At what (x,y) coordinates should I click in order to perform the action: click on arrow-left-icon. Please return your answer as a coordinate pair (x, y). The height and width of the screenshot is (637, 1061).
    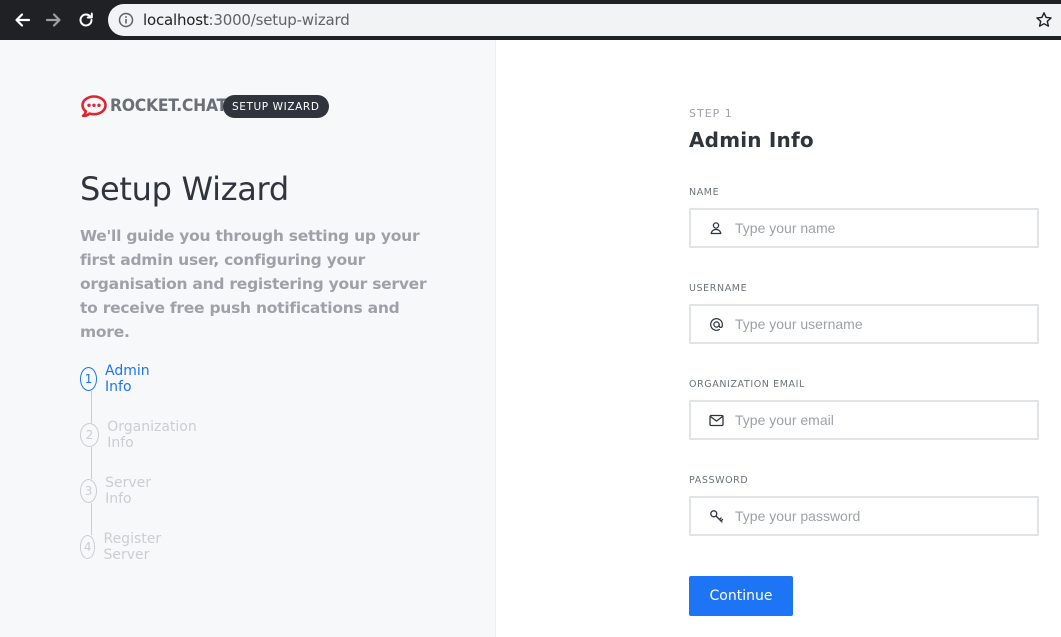
    Looking at the image, I should click on (23, 20).